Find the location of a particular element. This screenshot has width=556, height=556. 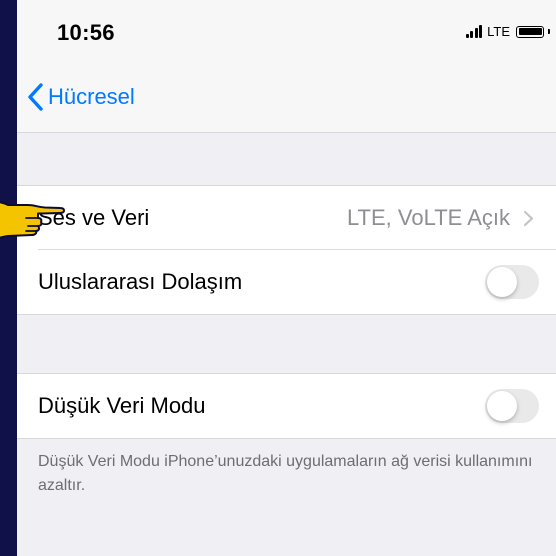

back-button: Hücresel is located at coordinates (81, 97).